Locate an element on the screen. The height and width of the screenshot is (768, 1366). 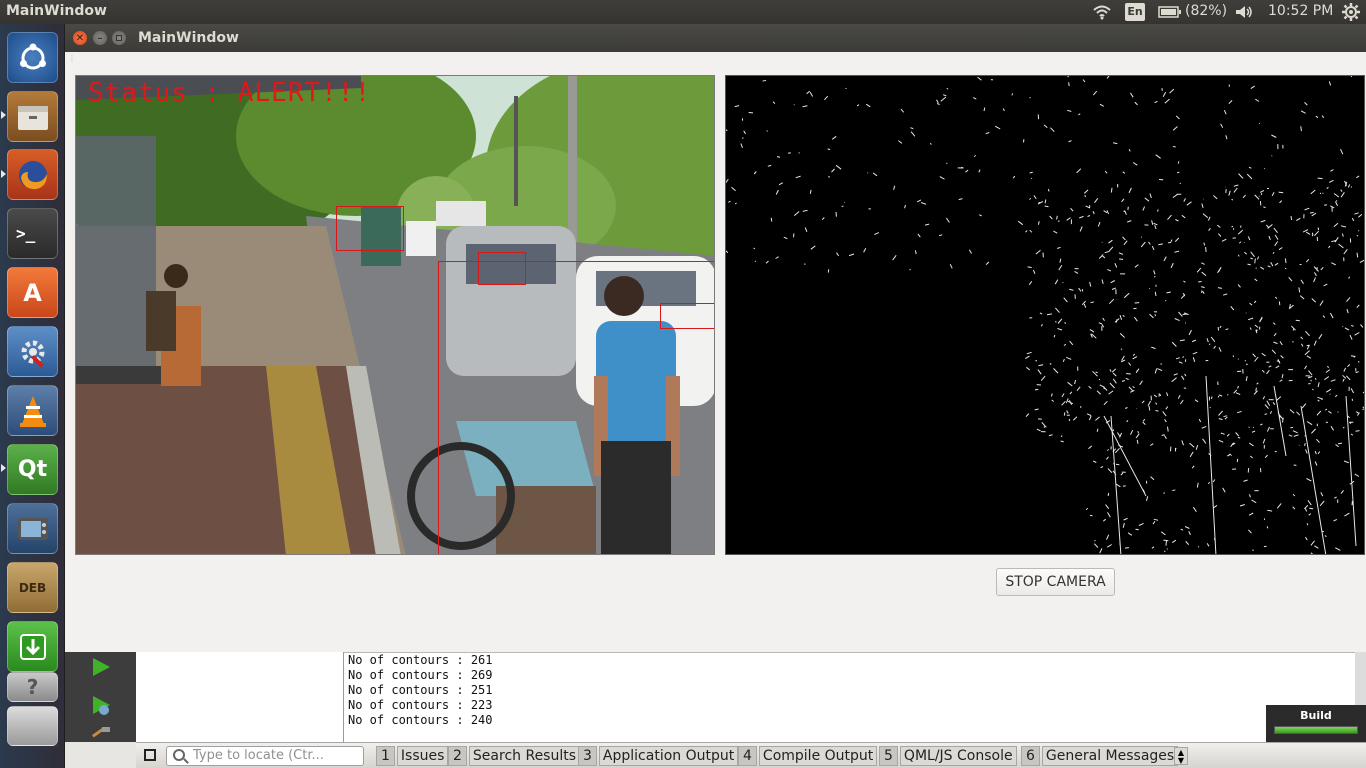
tab-number: 2 is located at coordinates (457, 756).